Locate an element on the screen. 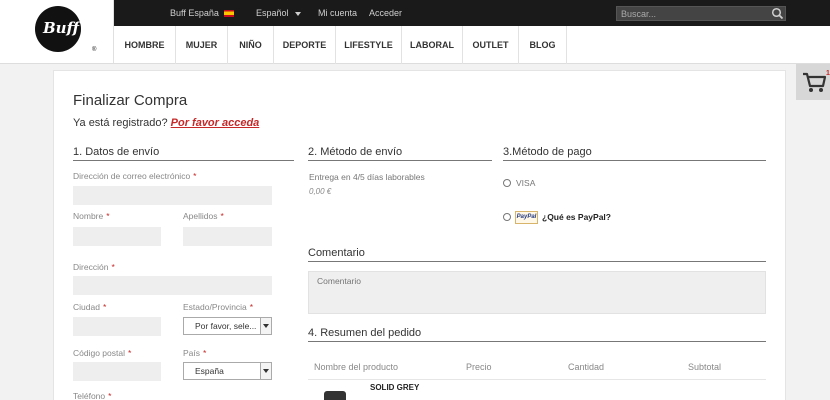  shipping-method-heading: 2. Método de envío is located at coordinates (400, 153).